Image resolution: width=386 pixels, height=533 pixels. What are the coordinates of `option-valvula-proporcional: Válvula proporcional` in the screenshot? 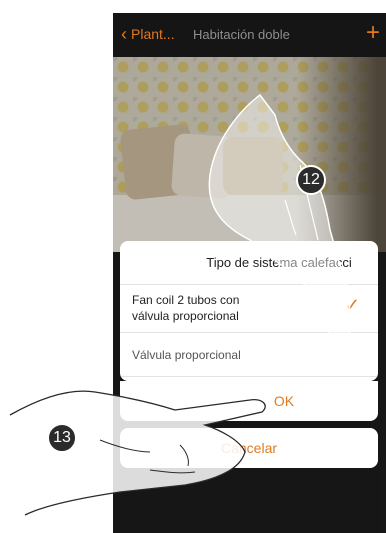 It's located at (249, 355).